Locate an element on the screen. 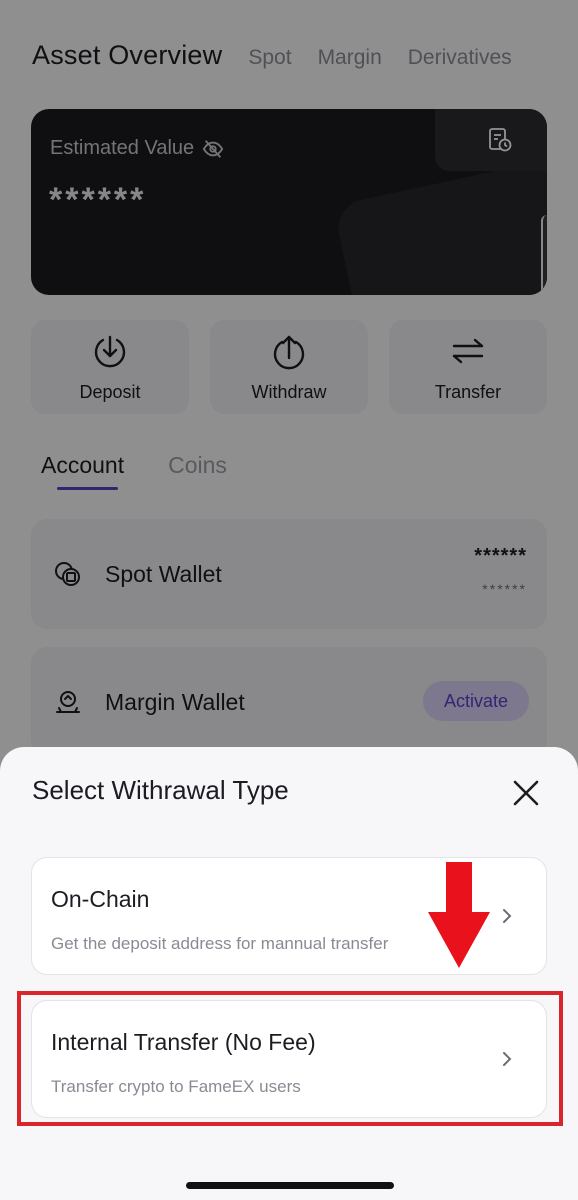 Image resolution: width=578 pixels, height=1200 pixels. sheet-title: Select Withrawal Type is located at coordinates (160, 790).